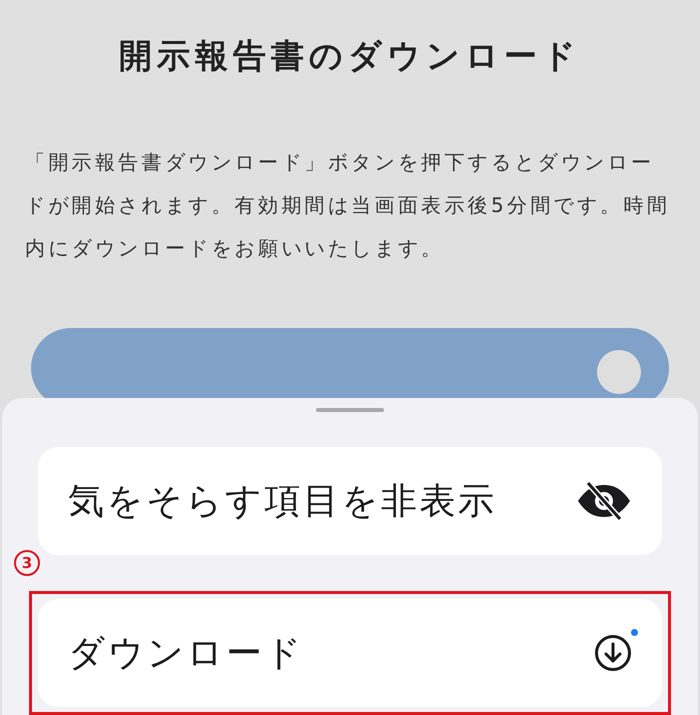  Describe the element at coordinates (282, 502) in the screenshot. I see `menu-item-label: 気をそらす項目を非表示` at that location.